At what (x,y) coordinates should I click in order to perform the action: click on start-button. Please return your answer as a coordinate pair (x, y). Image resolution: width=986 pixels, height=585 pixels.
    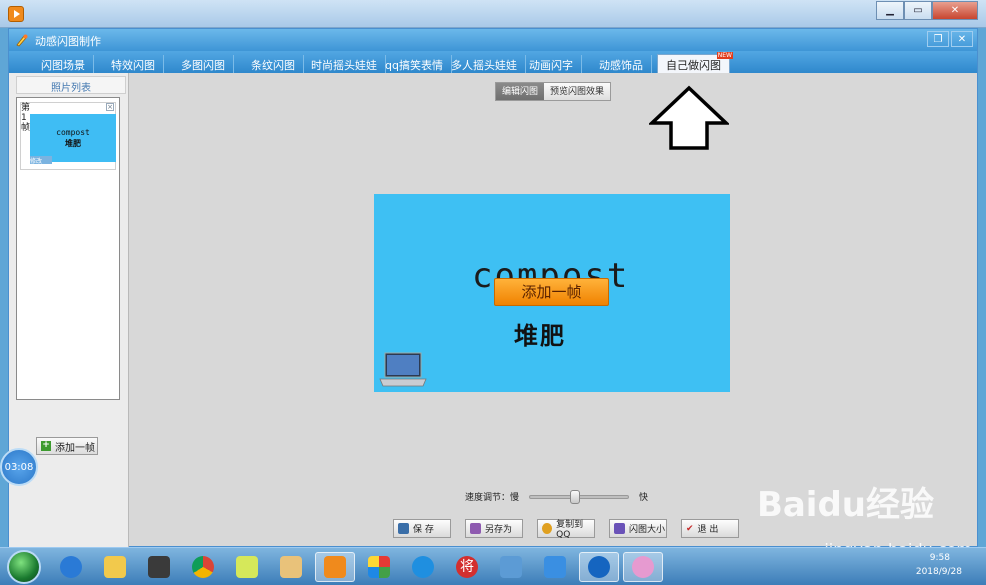
    Looking at the image, I should click on (24, 567).